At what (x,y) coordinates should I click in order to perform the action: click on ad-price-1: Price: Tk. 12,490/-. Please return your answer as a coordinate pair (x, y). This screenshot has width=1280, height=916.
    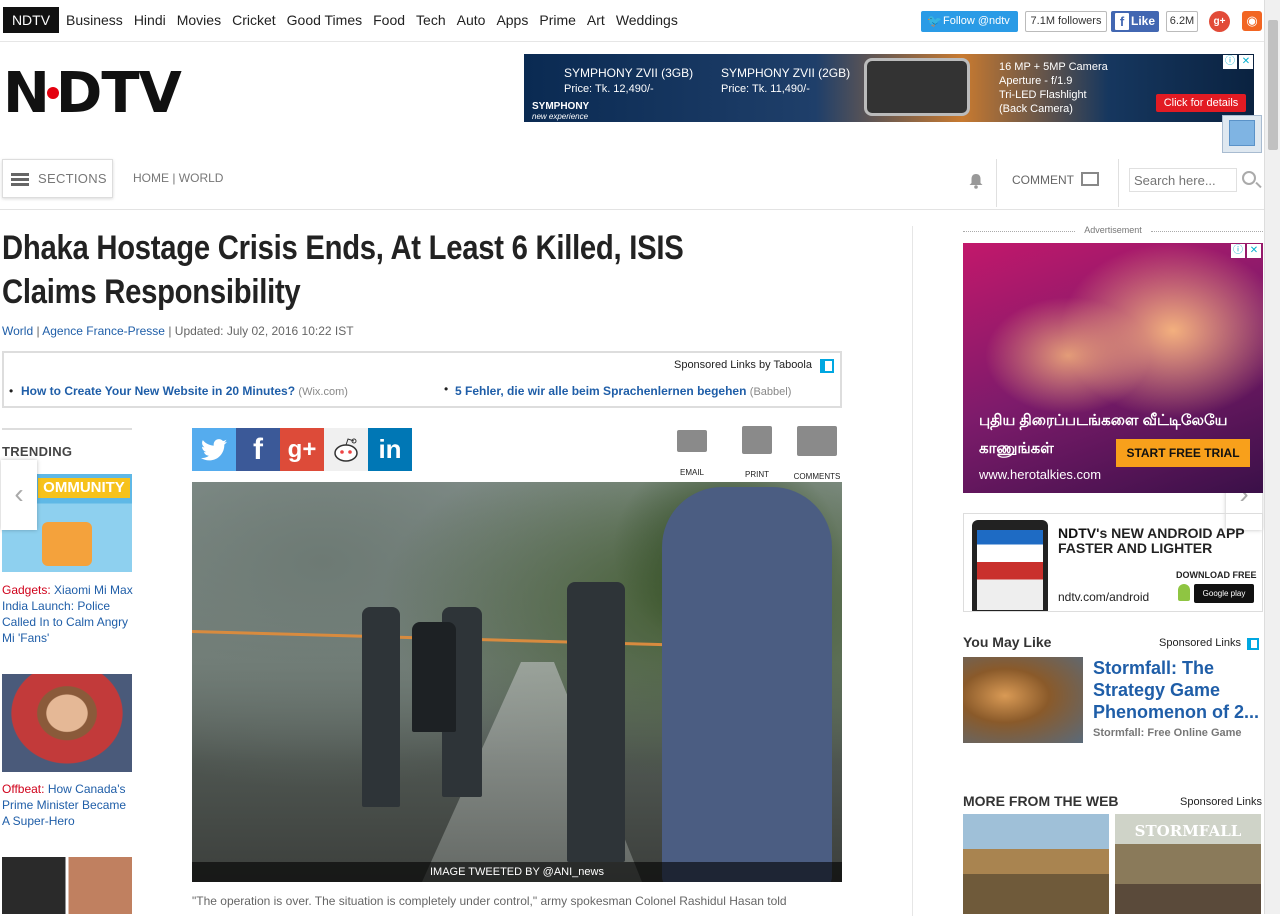
    Looking at the image, I should click on (609, 89).